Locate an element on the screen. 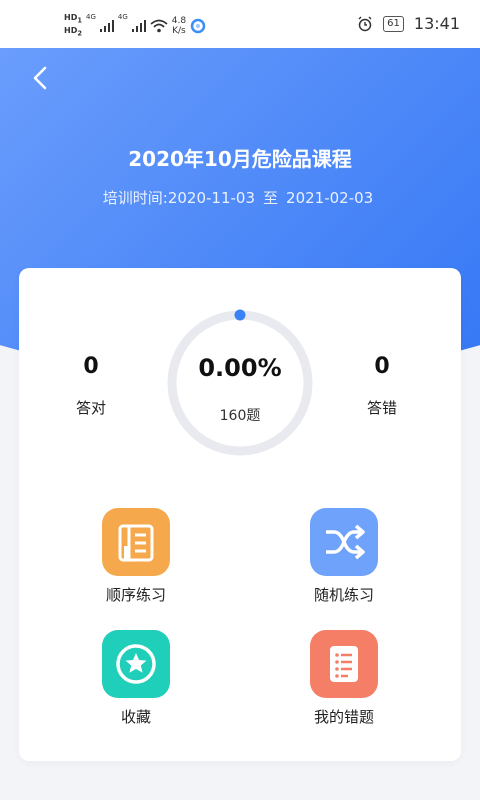 The image size is (480, 800). my-mistakes-tile is located at coordinates (344, 664).